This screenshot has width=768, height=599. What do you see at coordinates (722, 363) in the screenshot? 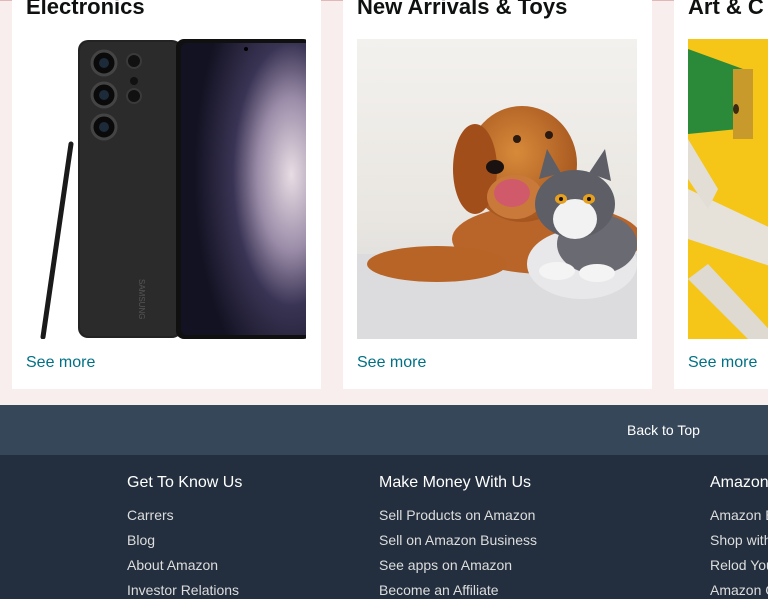
I see `see-more-art-link: See more` at bounding box center [722, 363].